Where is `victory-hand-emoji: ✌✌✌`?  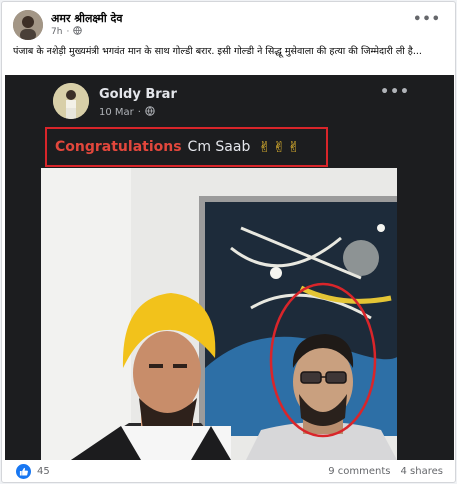 victory-hand-emoji: ✌✌✌ is located at coordinates (280, 147).